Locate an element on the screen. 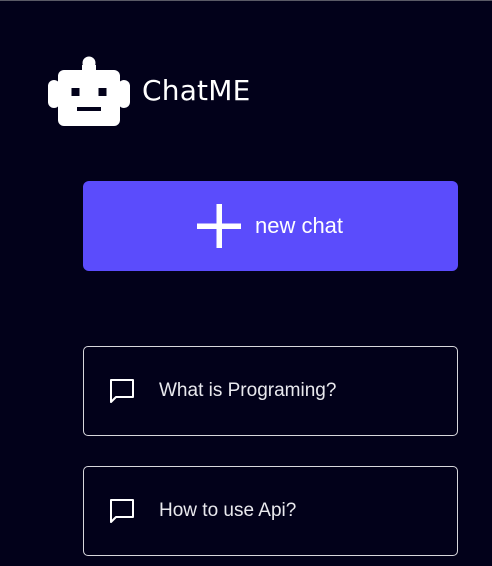 The width and height of the screenshot is (492, 566). new-chat-label: new chat is located at coordinates (299, 225).